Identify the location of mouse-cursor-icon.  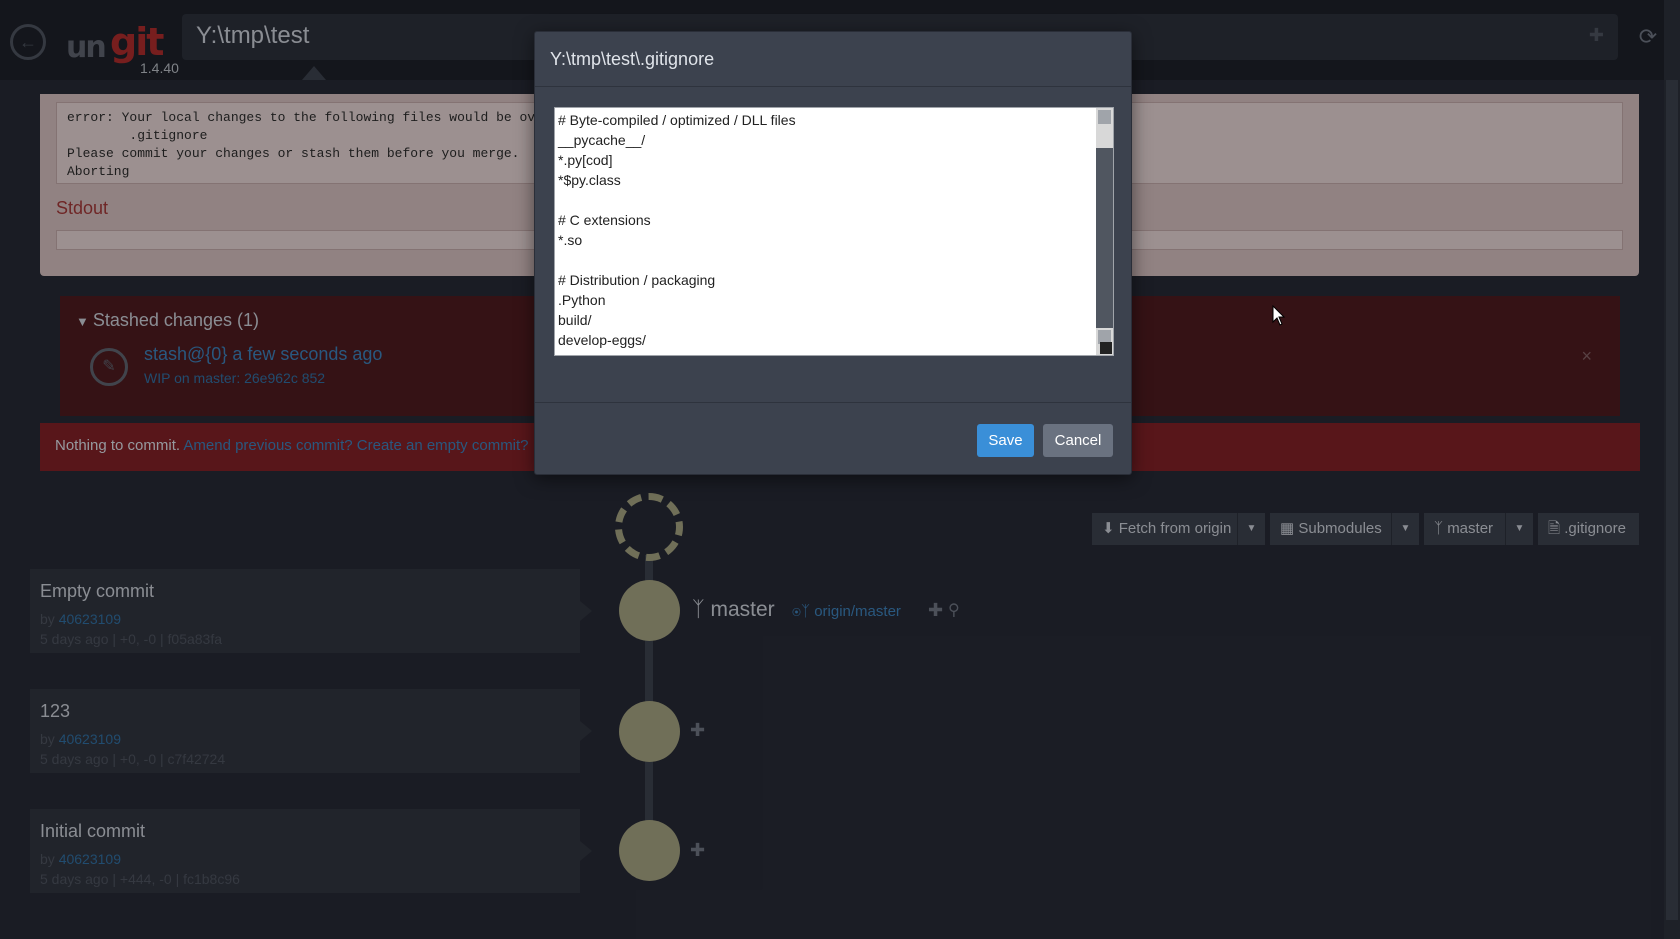
(1279, 315).